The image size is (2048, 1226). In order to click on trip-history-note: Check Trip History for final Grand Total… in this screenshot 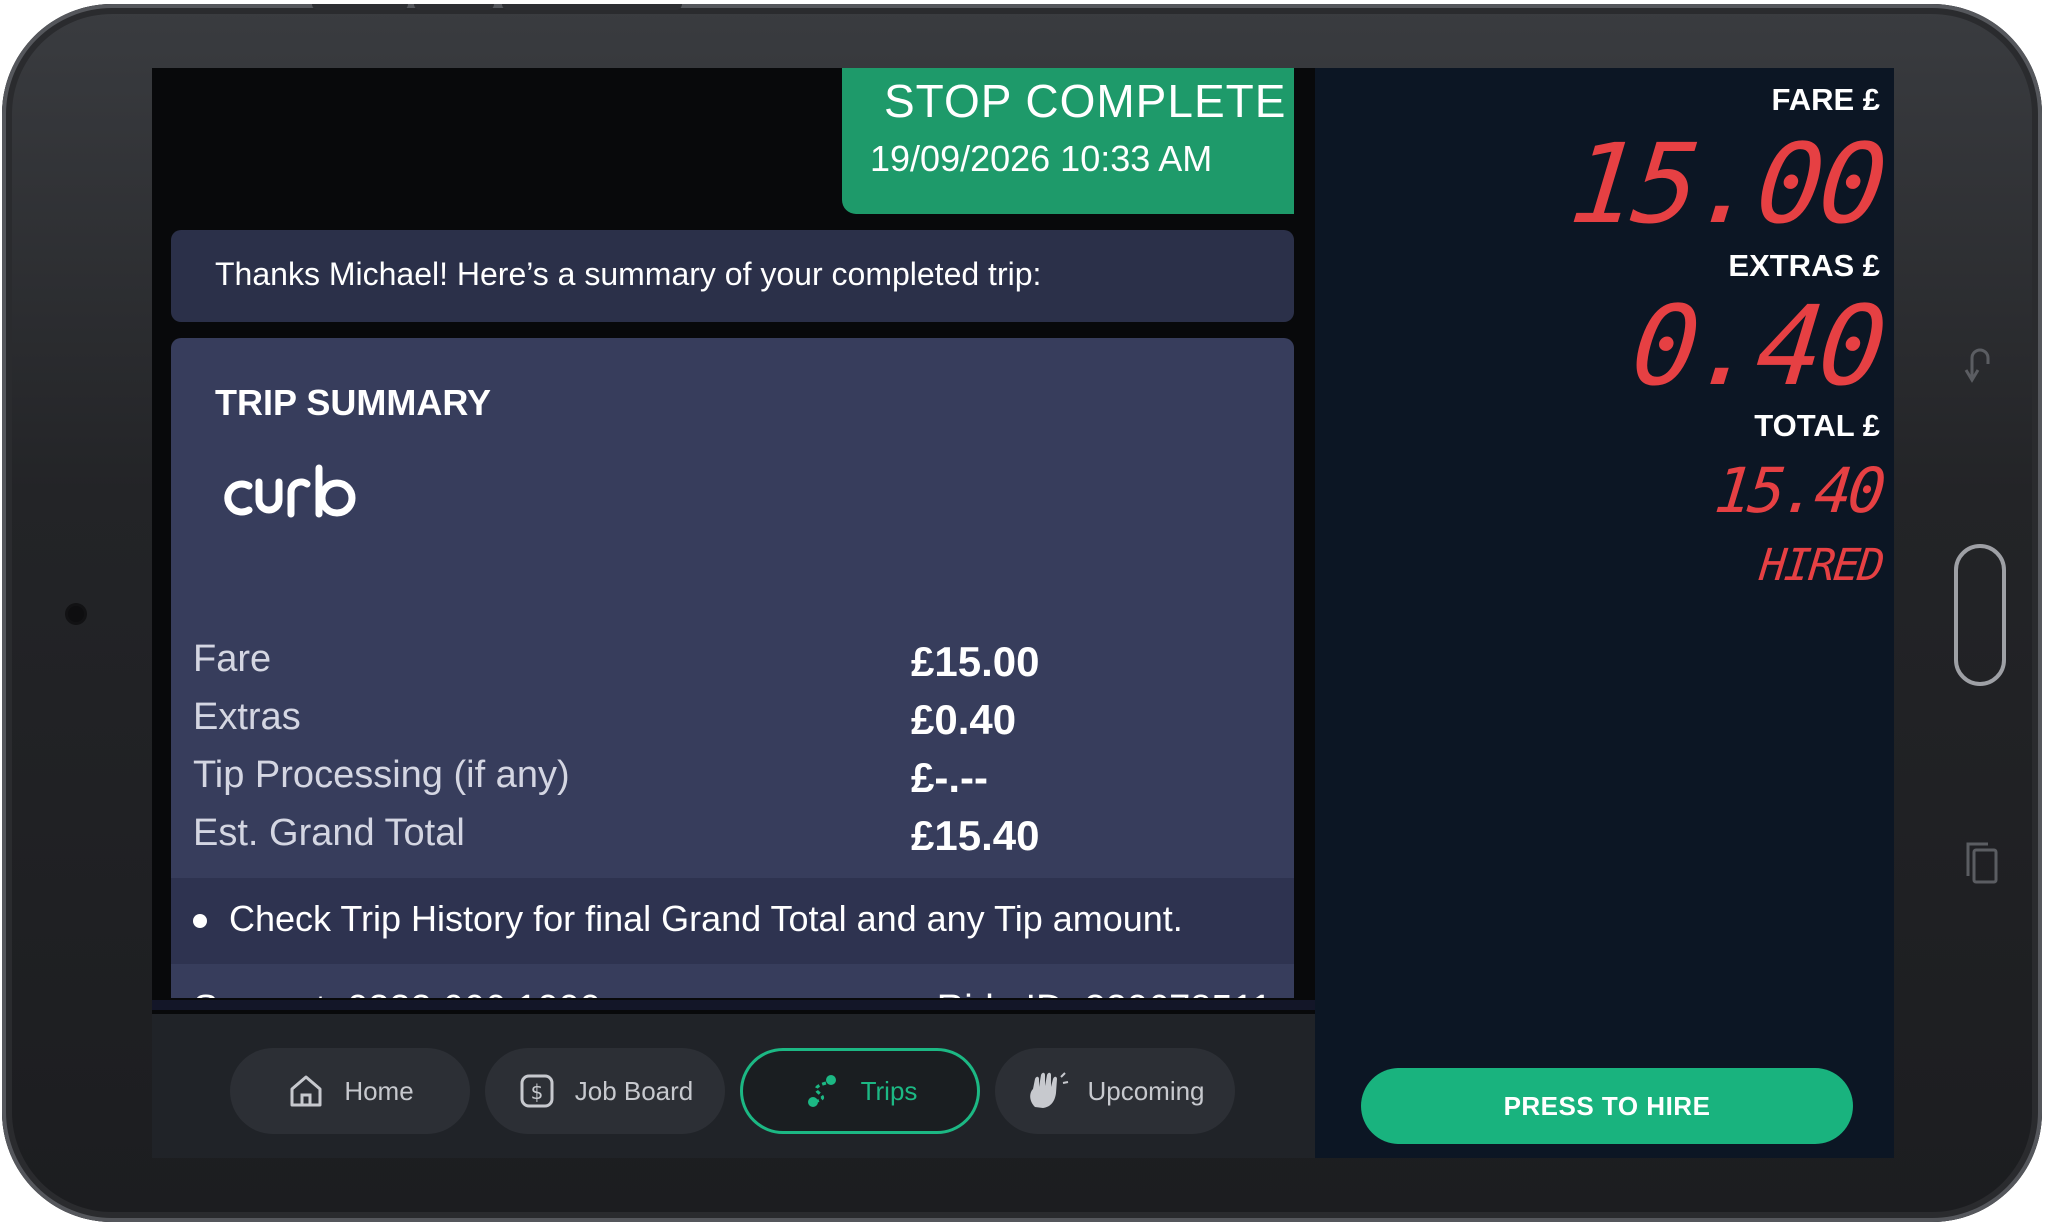, I will do `click(732, 921)`.